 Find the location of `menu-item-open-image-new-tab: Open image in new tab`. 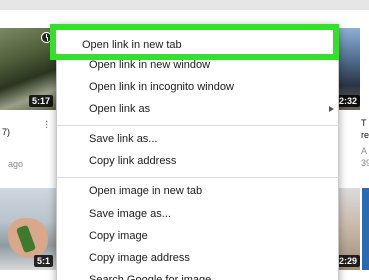

menu-item-open-image-new-tab: Open image in new tab is located at coordinates (198, 191).